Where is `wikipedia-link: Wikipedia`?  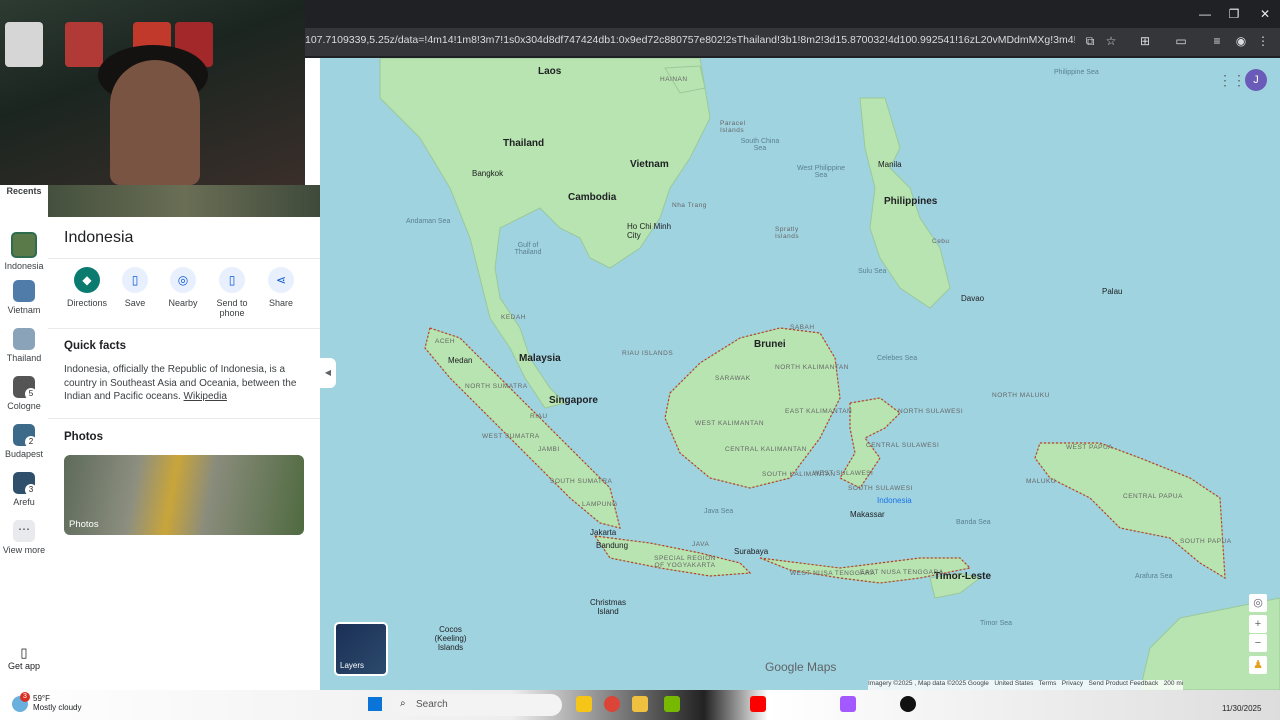 wikipedia-link: Wikipedia is located at coordinates (205, 396).